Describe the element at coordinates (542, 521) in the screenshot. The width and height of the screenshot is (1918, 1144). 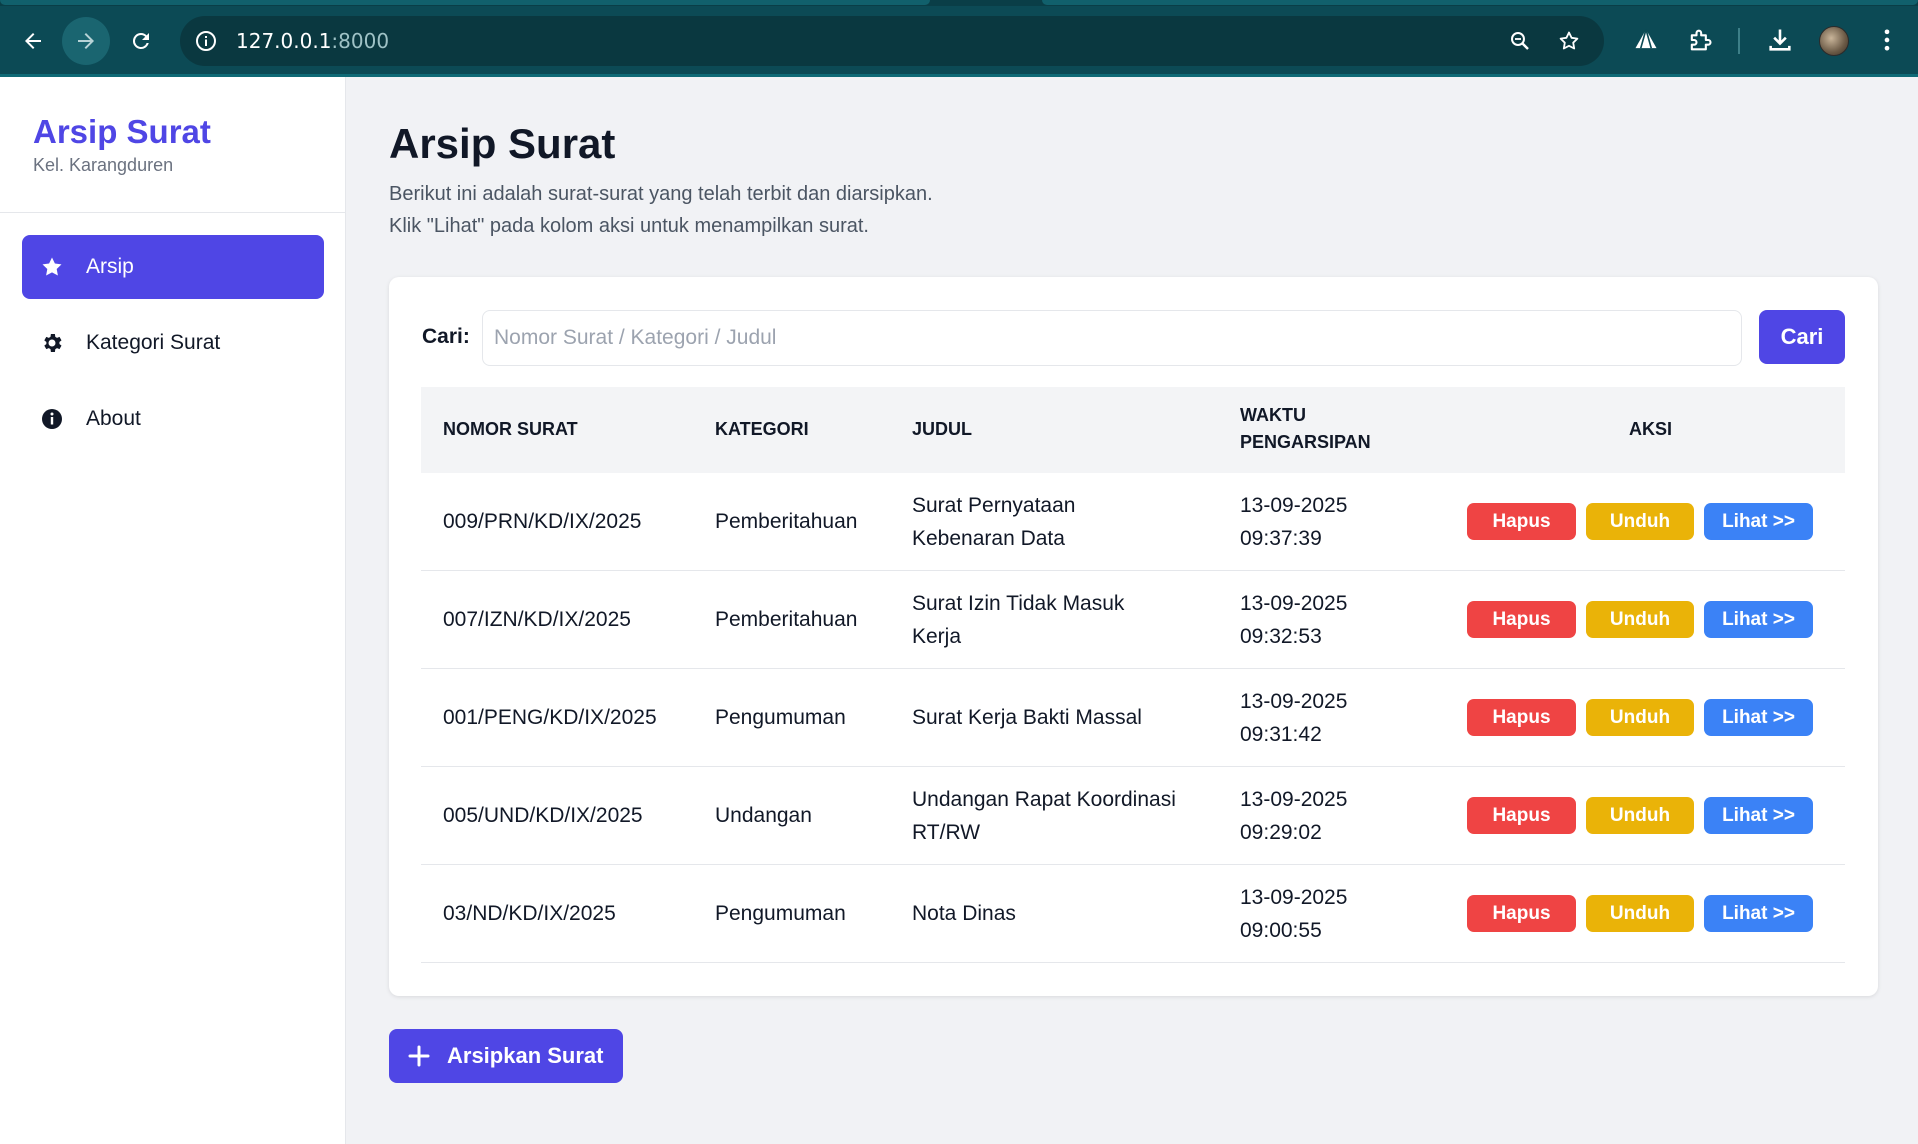
I see `cell-nomor: 009/PRN/KD/IX/2025` at that location.